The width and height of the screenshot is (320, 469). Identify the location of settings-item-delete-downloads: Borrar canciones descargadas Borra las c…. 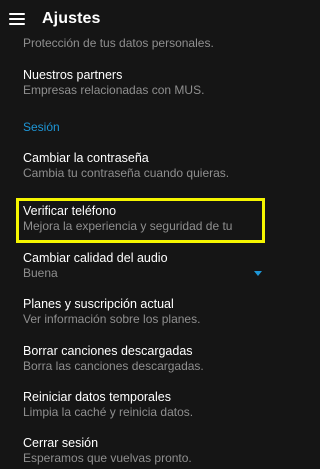
(140, 359).